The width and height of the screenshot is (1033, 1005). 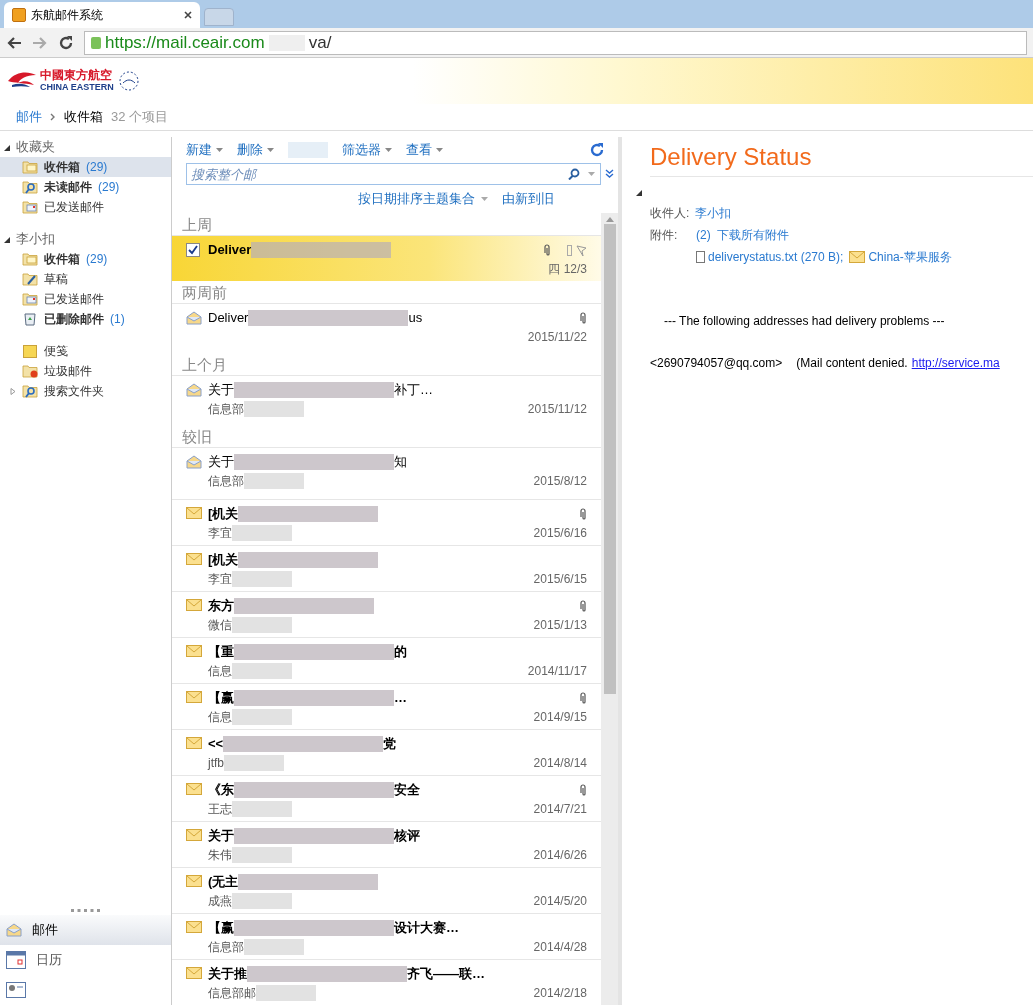 I want to click on message-subject: 关于, so click(x=221, y=462).